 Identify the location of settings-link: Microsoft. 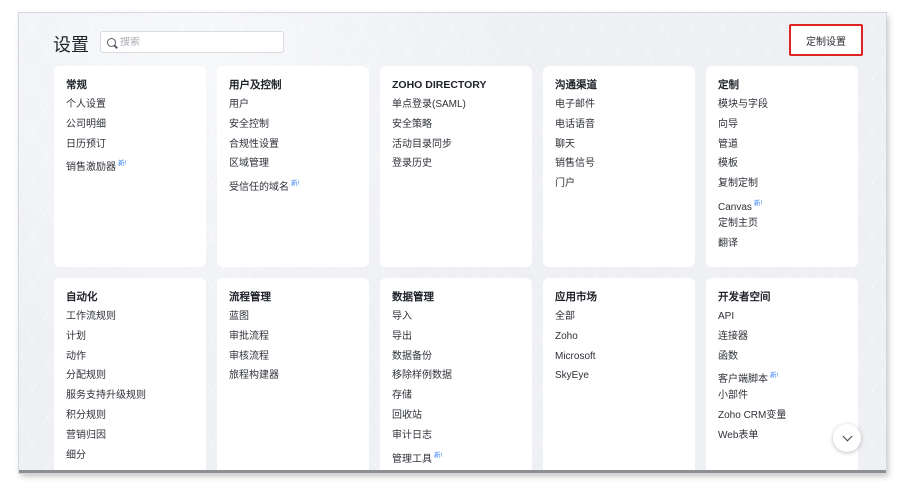
(625, 361).